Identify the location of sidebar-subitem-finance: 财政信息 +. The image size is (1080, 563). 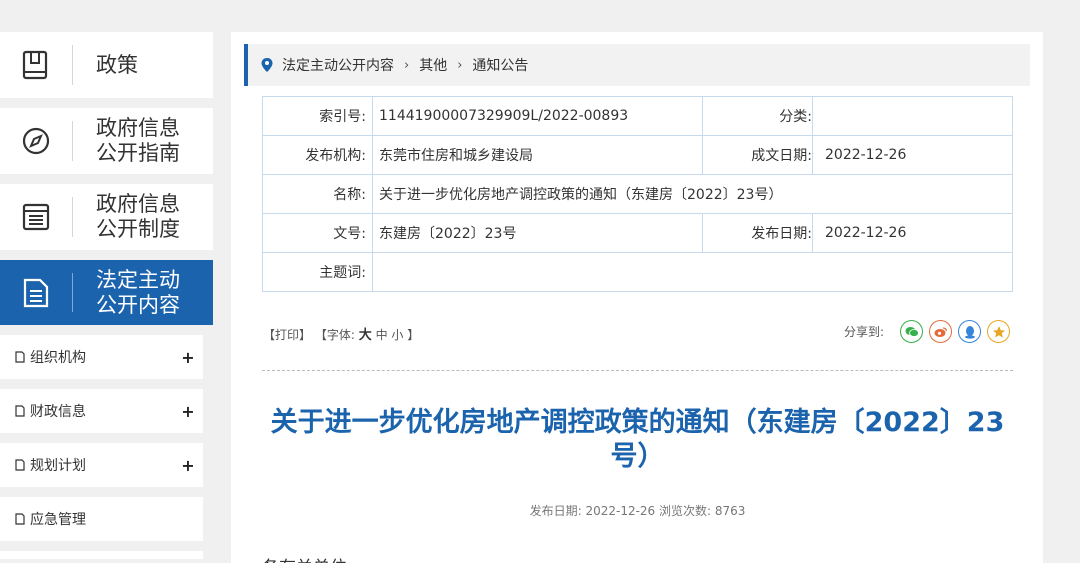
(101, 411).